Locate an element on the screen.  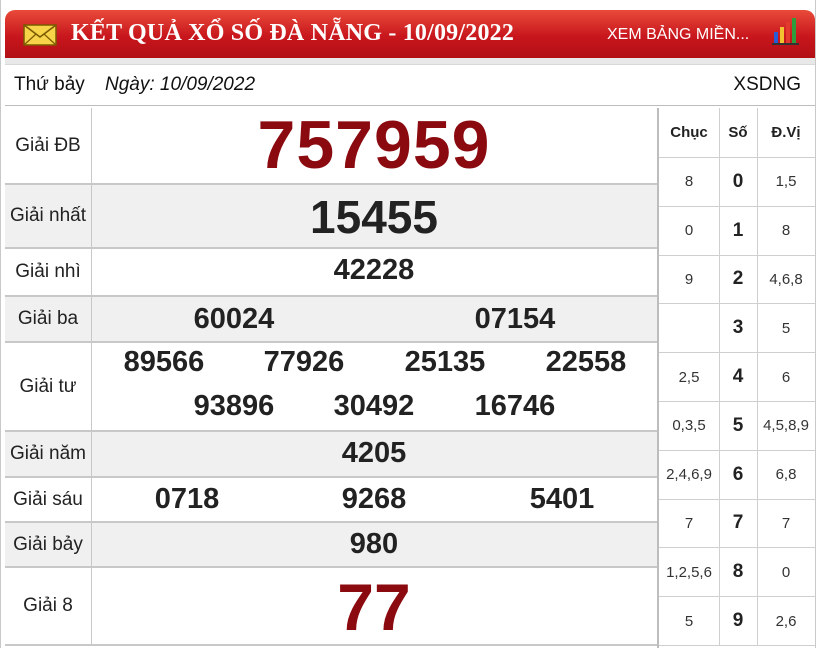
loto-header-so: Số is located at coordinates (738, 132).